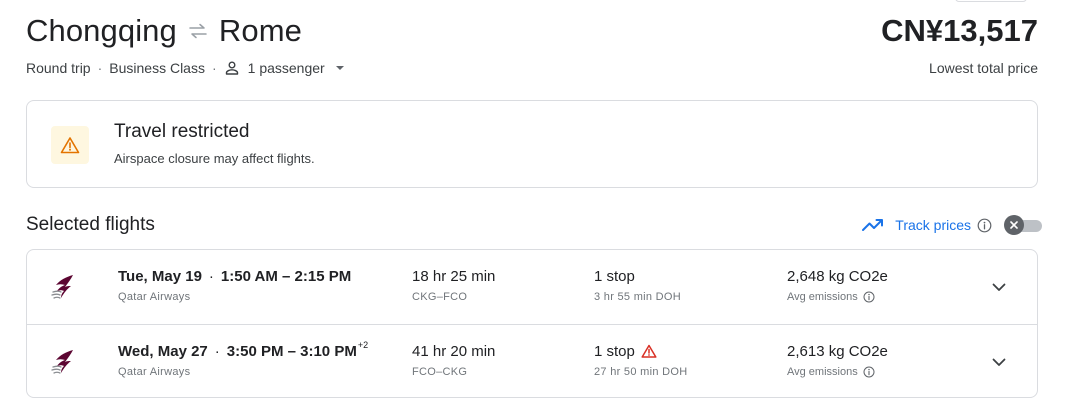 Image resolution: width=1080 pixels, height=407 pixels. Describe the element at coordinates (101, 30) in the screenshot. I see `origin-city: Chongqing` at that location.